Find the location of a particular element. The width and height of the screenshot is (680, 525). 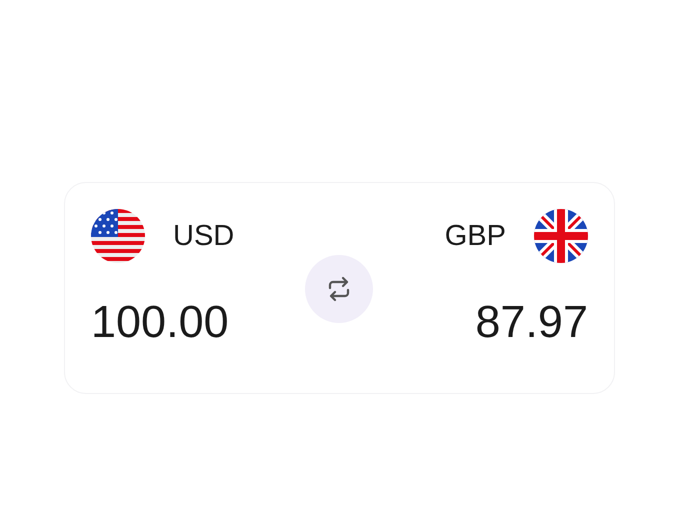

flag-icon is located at coordinates (118, 236).